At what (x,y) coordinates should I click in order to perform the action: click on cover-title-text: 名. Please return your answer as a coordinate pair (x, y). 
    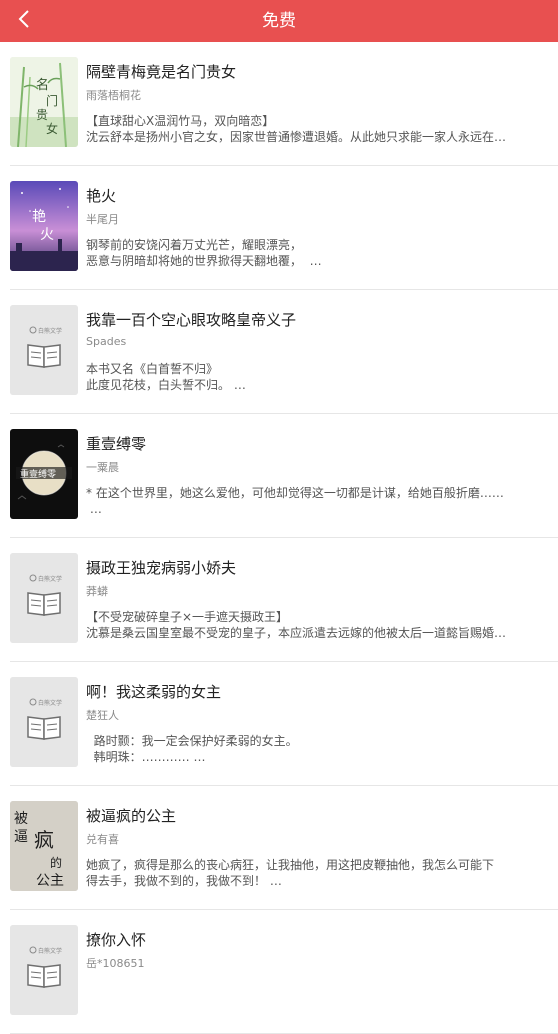
    Looking at the image, I should click on (42, 85).